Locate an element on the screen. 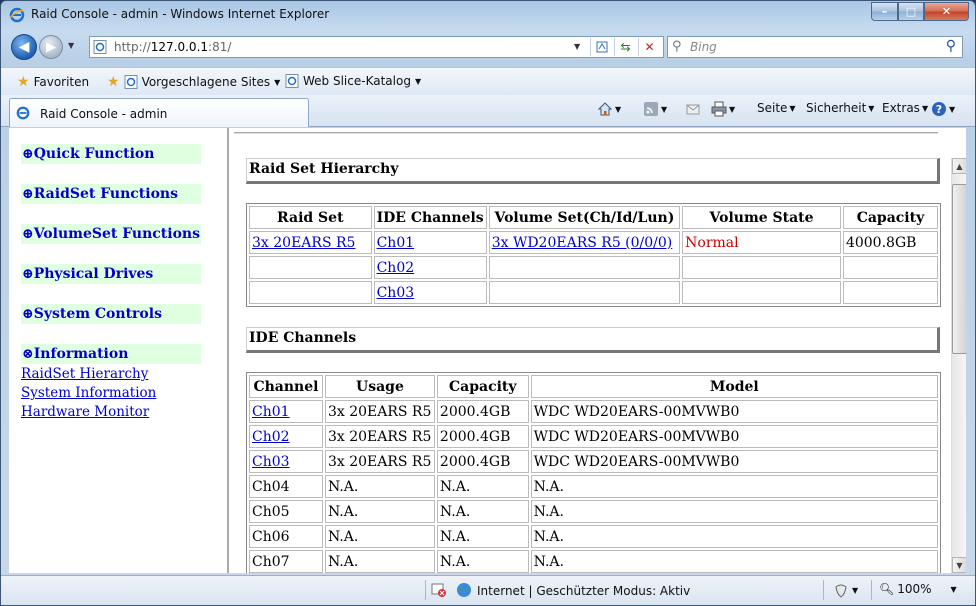 Image resolution: width=976 pixels, height=606 pixels. usage-cell: 3x 20EARS R5 is located at coordinates (379, 436).